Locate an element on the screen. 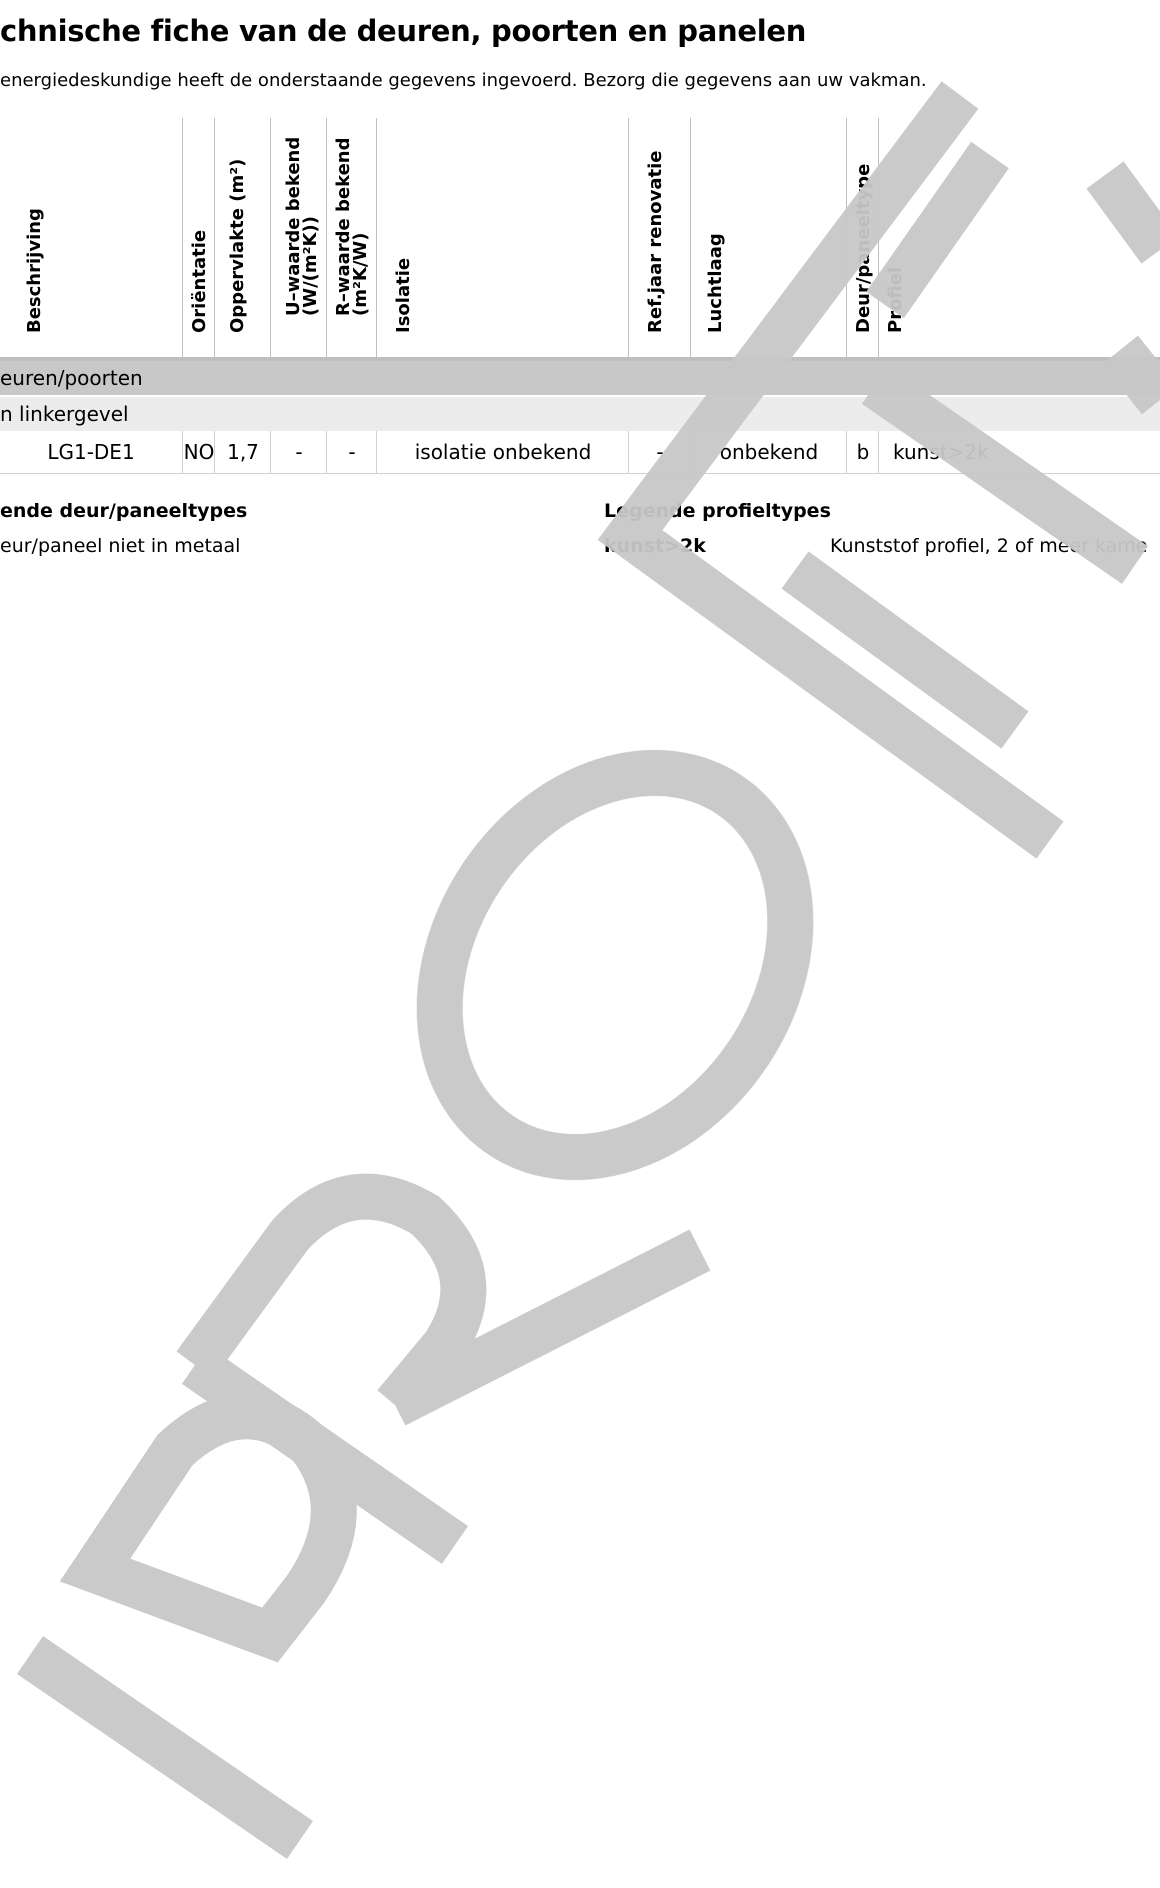  legend-profiles-text: Kunststof profiel, 2 of meer kame is located at coordinates (989, 546).